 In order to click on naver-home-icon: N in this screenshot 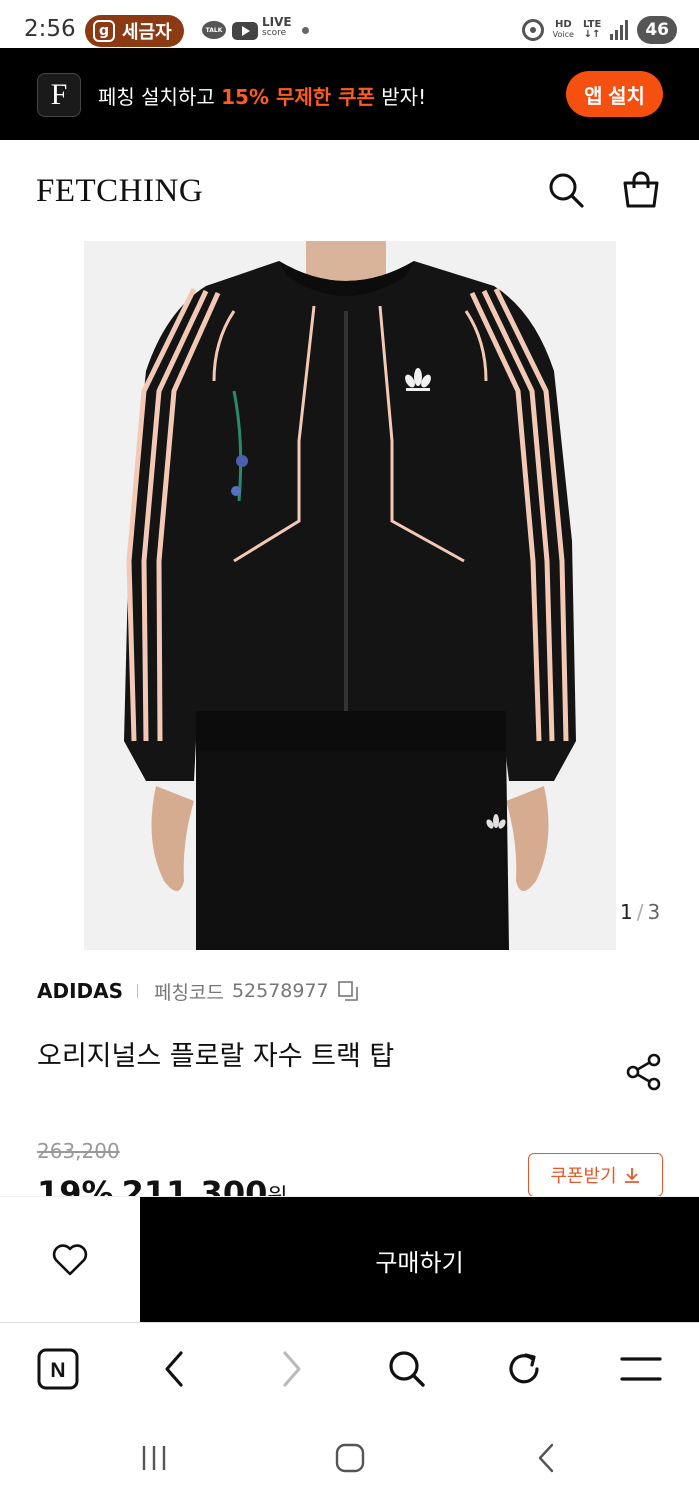, I will do `click(58, 1369)`.